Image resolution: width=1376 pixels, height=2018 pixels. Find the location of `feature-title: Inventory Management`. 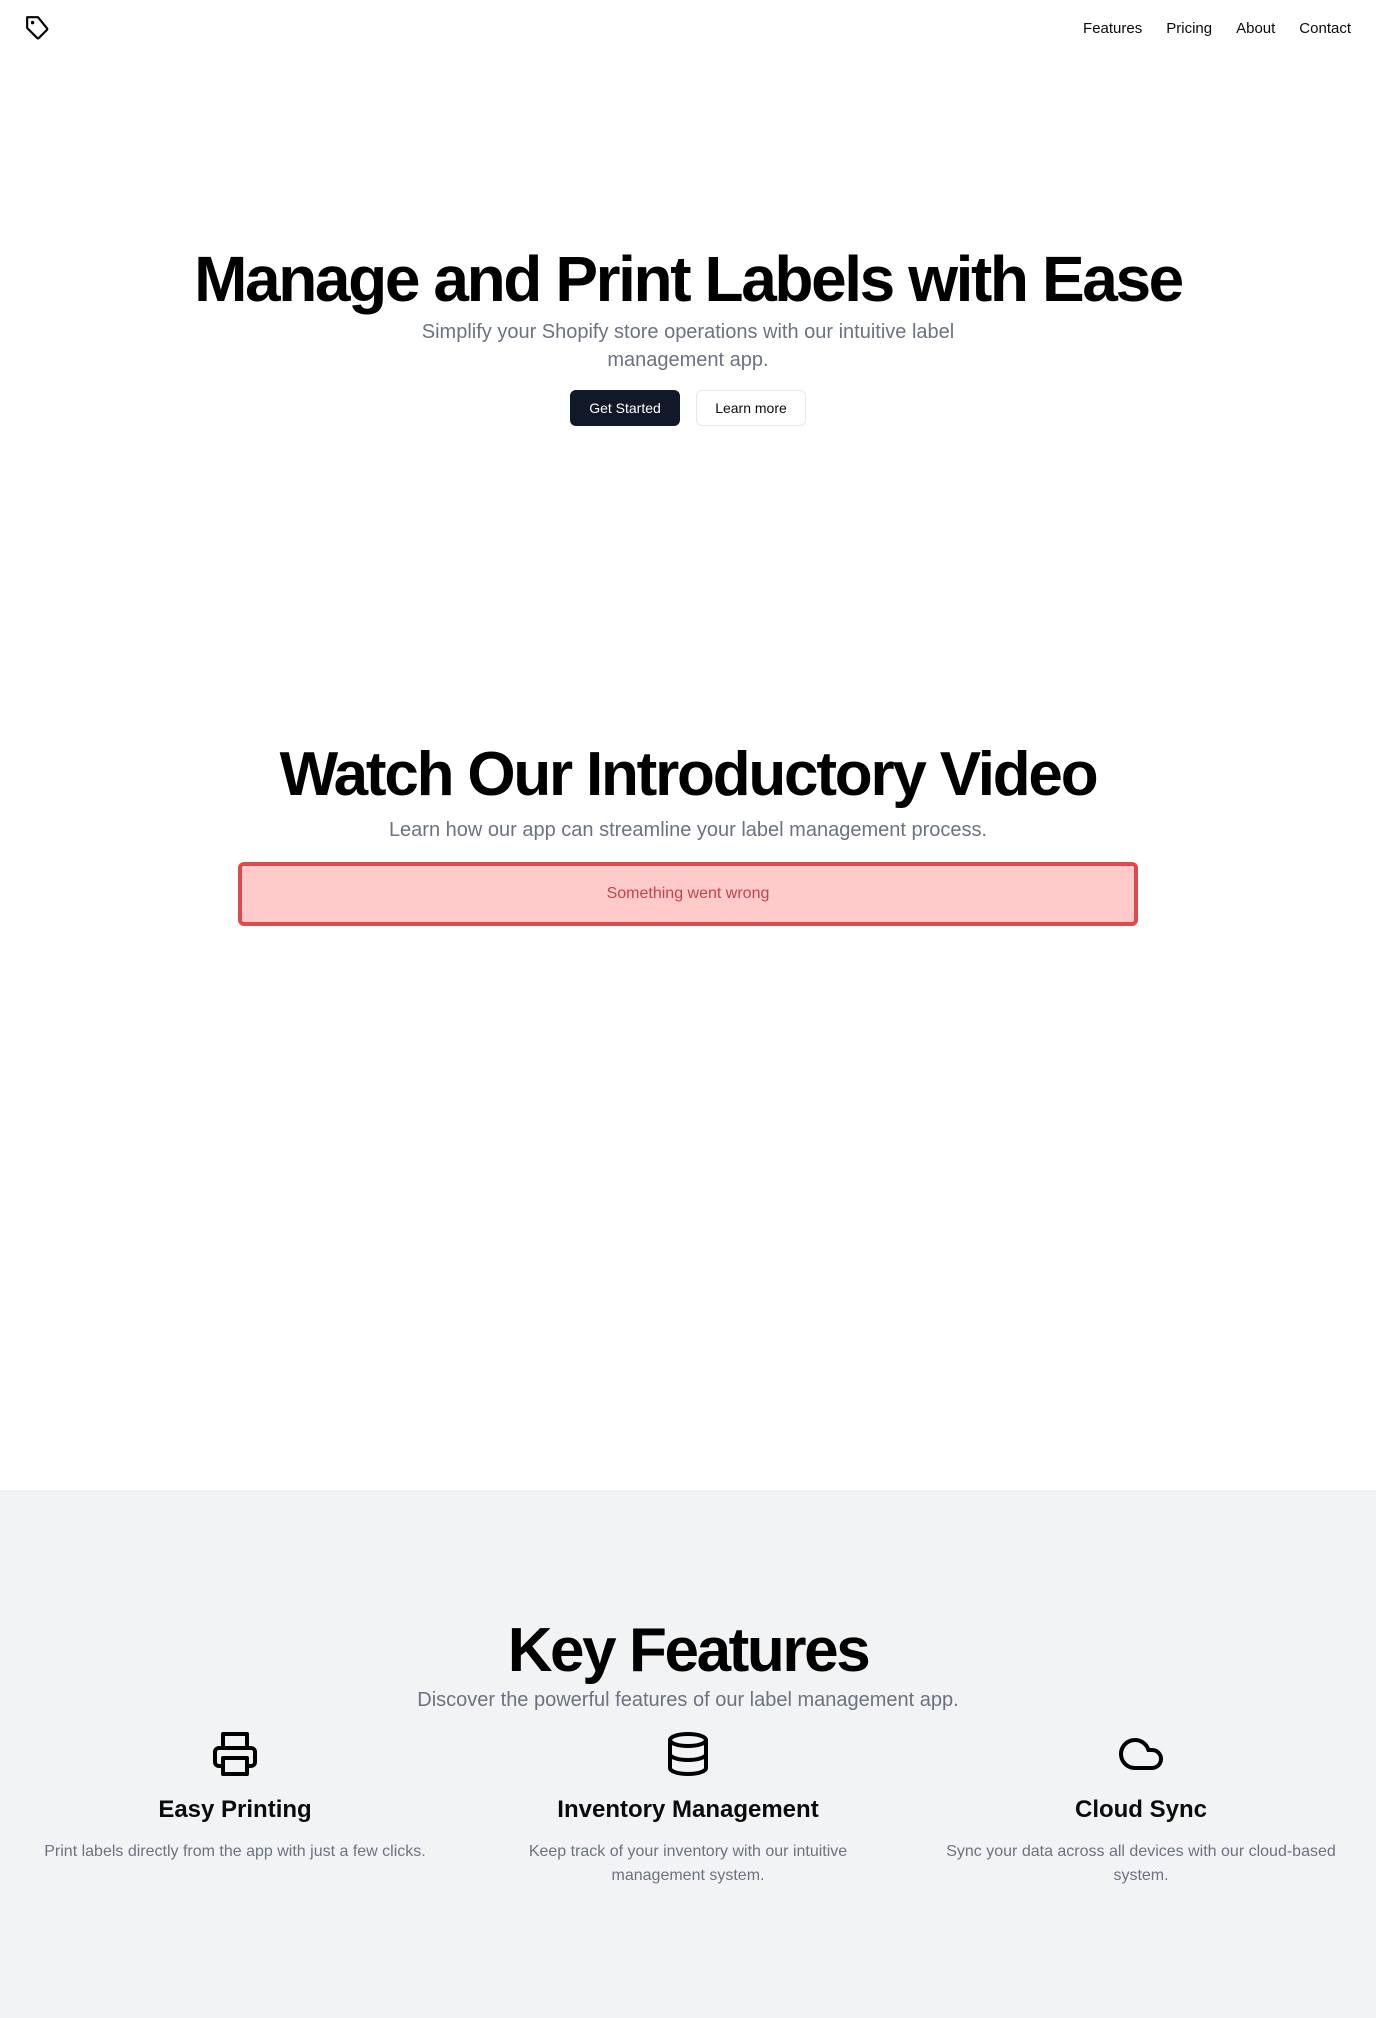

feature-title: Inventory Management is located at coordinates (688, 1809).